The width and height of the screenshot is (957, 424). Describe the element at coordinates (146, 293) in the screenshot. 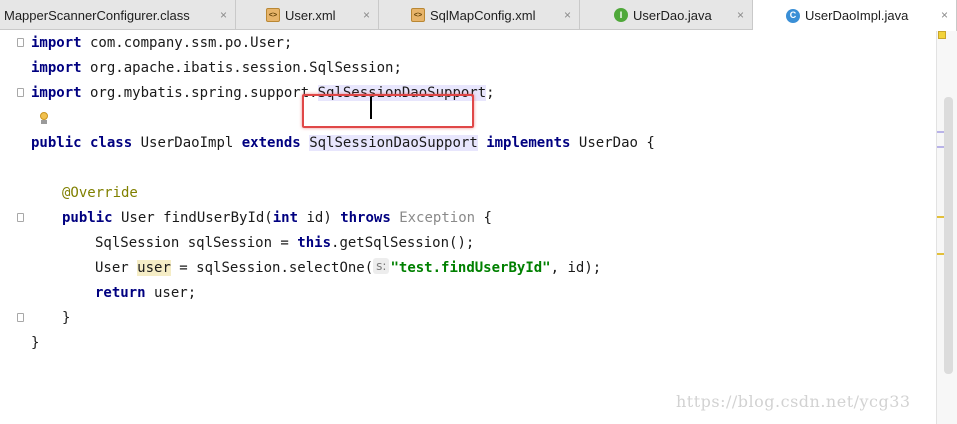

I see `code-line-return: return user;` at that location.